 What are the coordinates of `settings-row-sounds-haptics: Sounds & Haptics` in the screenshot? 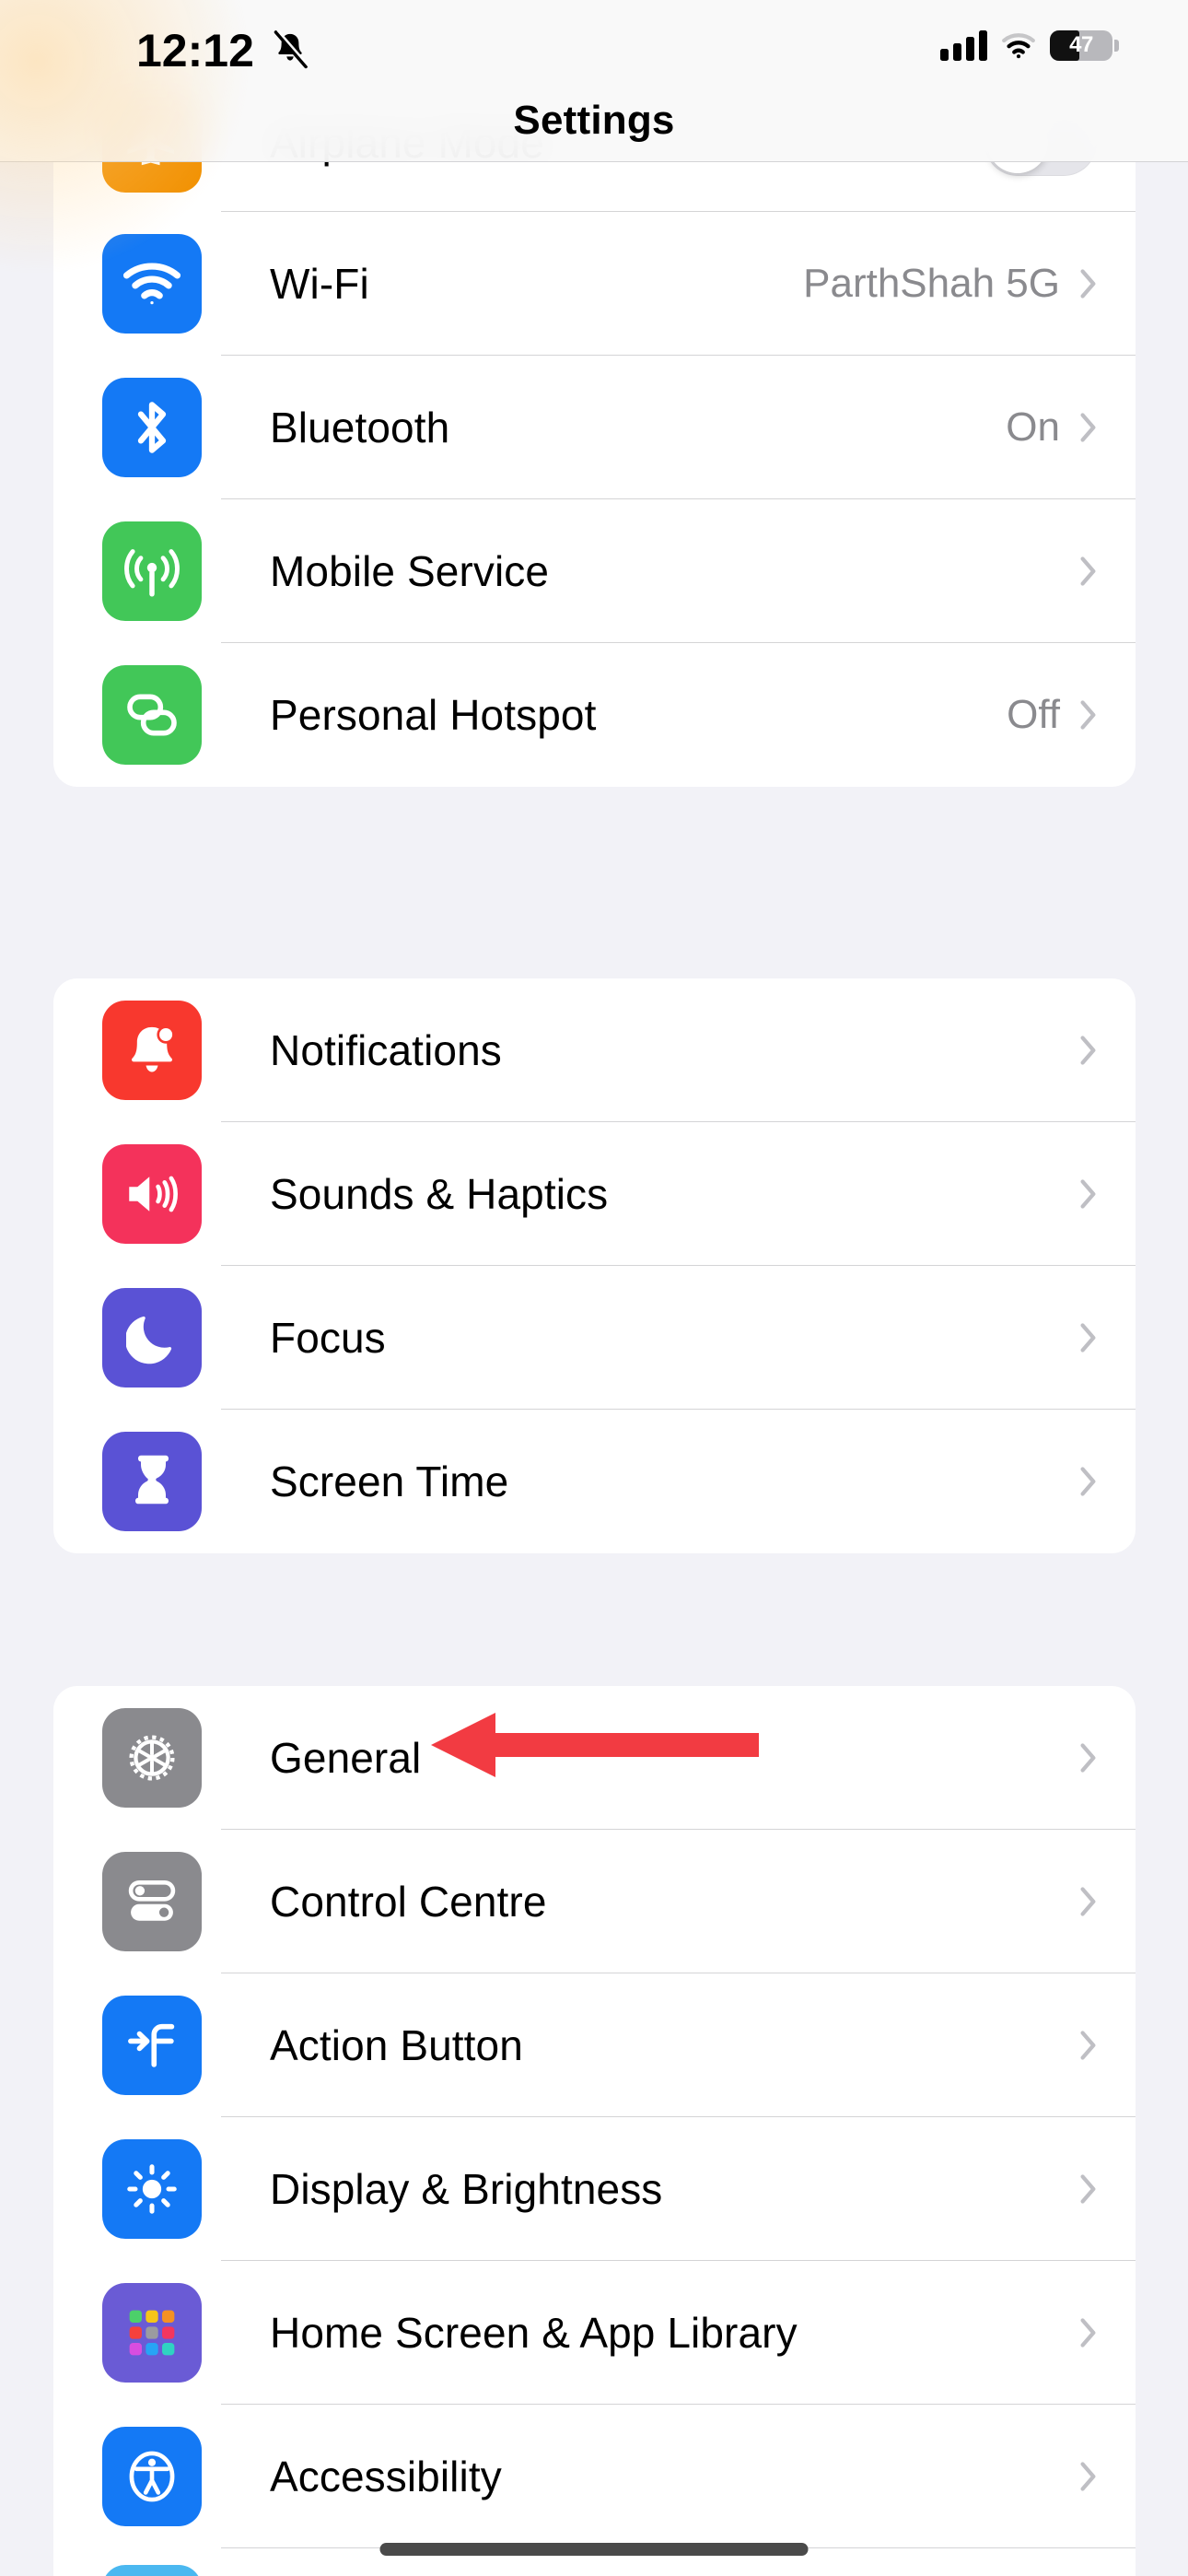 It's located at (594, 1194).